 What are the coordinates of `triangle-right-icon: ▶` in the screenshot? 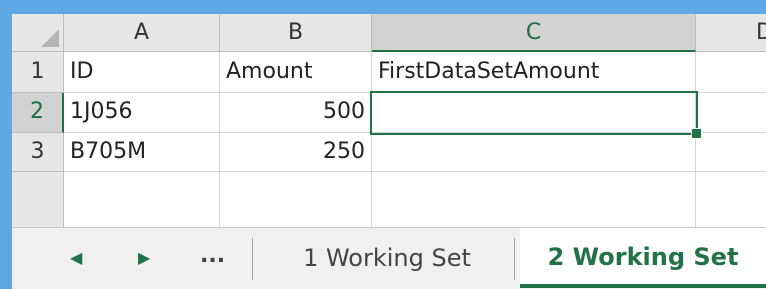 It's located at (144, 258).